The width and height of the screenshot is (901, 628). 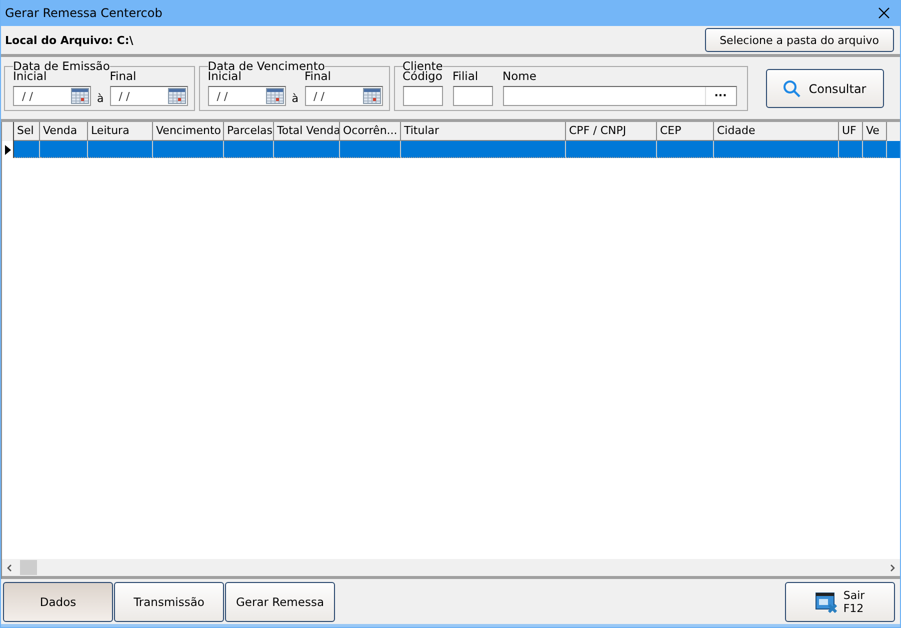 What do you see at coordinates (520, 76) in the screenshot?
I see `field-label: Nome` at bounding box center [520, 76].